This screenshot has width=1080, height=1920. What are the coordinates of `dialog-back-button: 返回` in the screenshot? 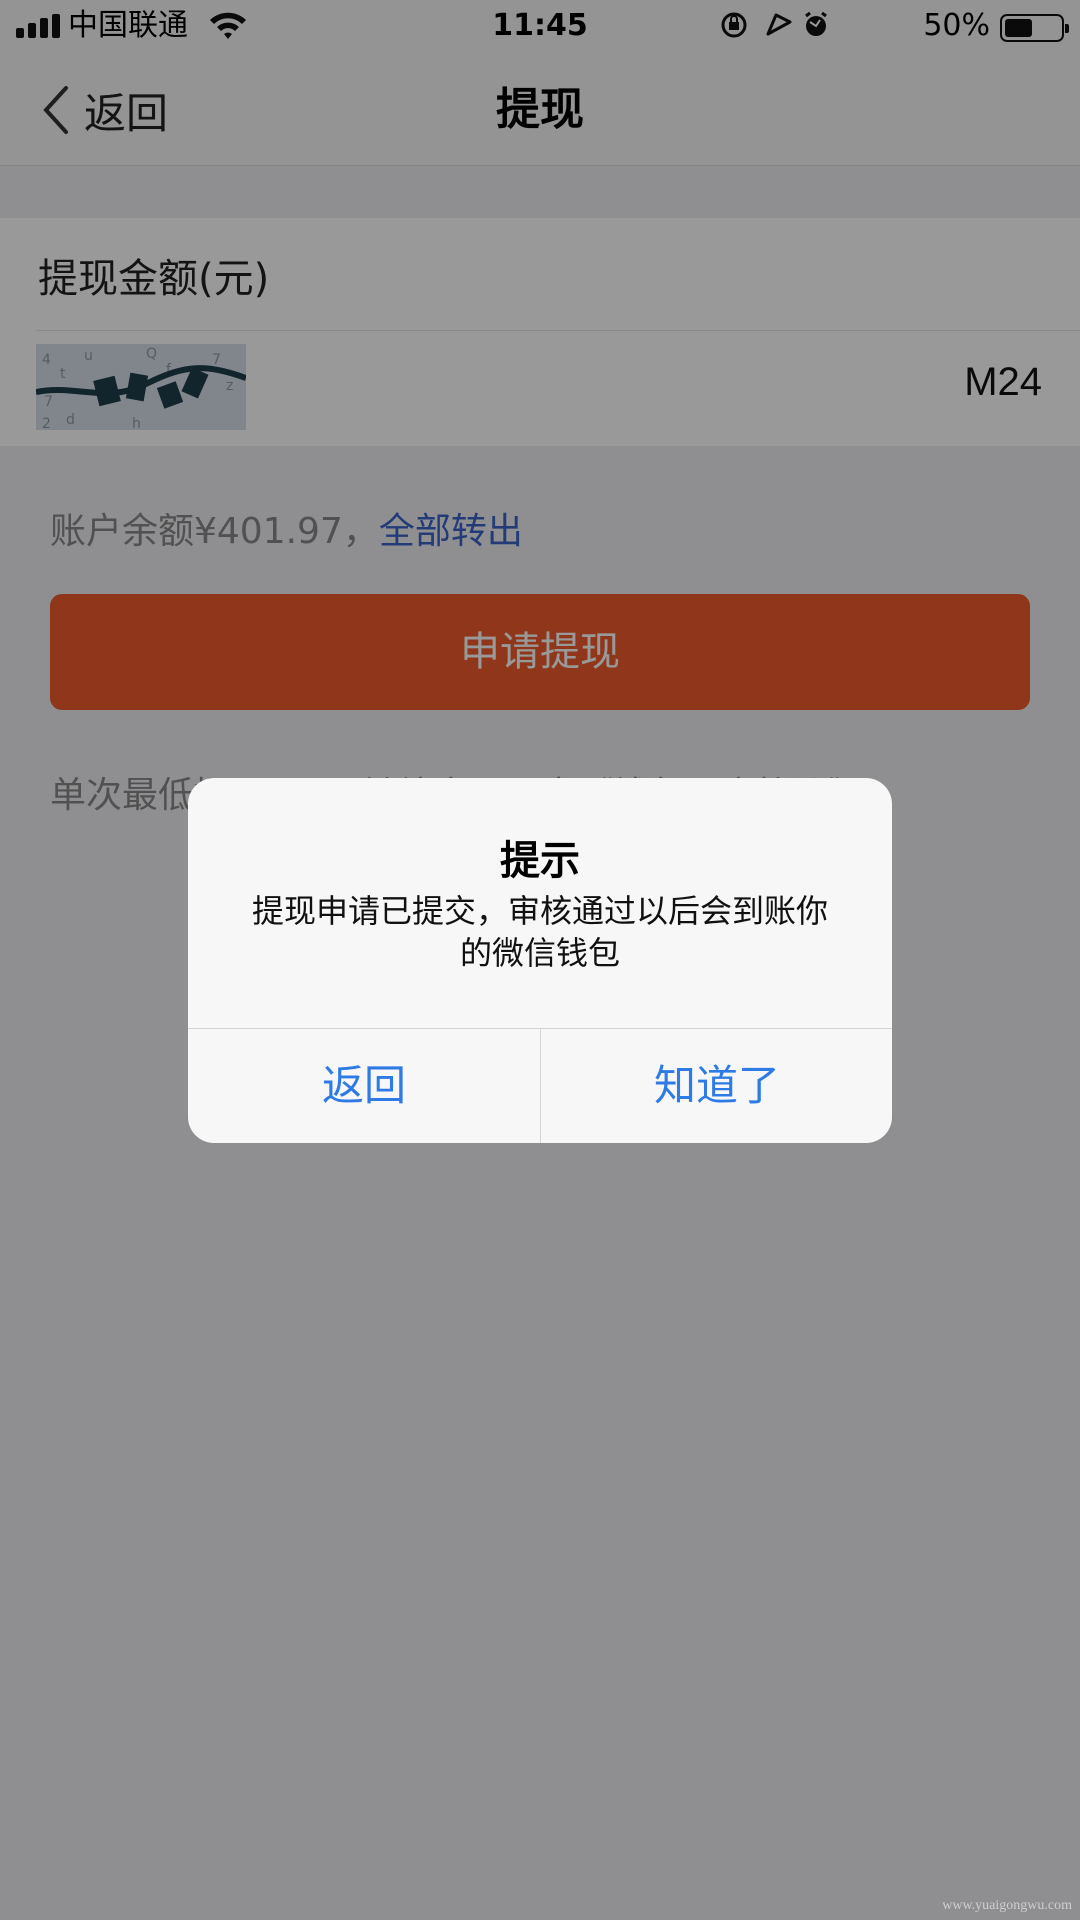 It's located at (364, 1086).